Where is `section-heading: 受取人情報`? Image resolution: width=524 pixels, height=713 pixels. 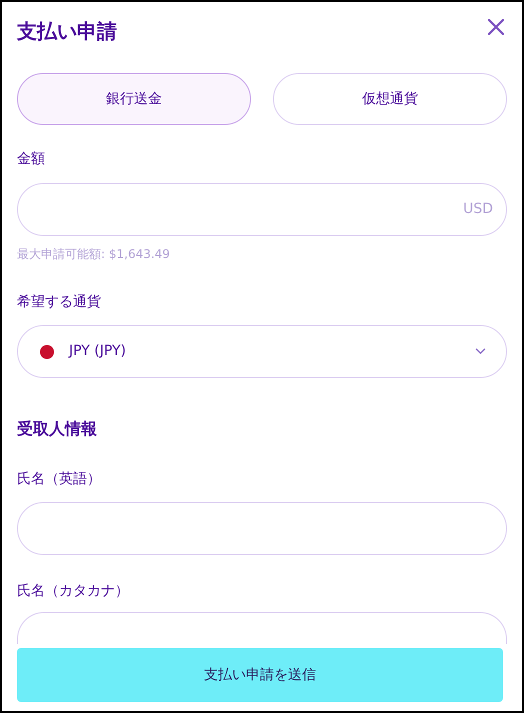
section-heading: 受取人情報 is located at coordinates (57, 429).